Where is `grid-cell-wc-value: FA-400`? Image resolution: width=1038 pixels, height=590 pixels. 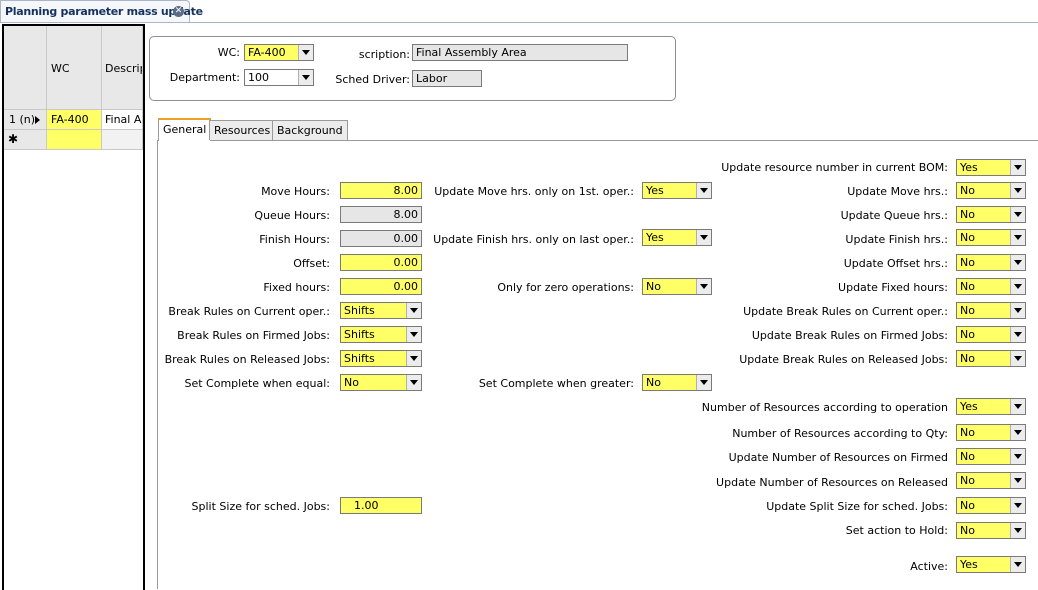 grid-cell-wc-value: FA-400 is located at coordinates (70, 119).